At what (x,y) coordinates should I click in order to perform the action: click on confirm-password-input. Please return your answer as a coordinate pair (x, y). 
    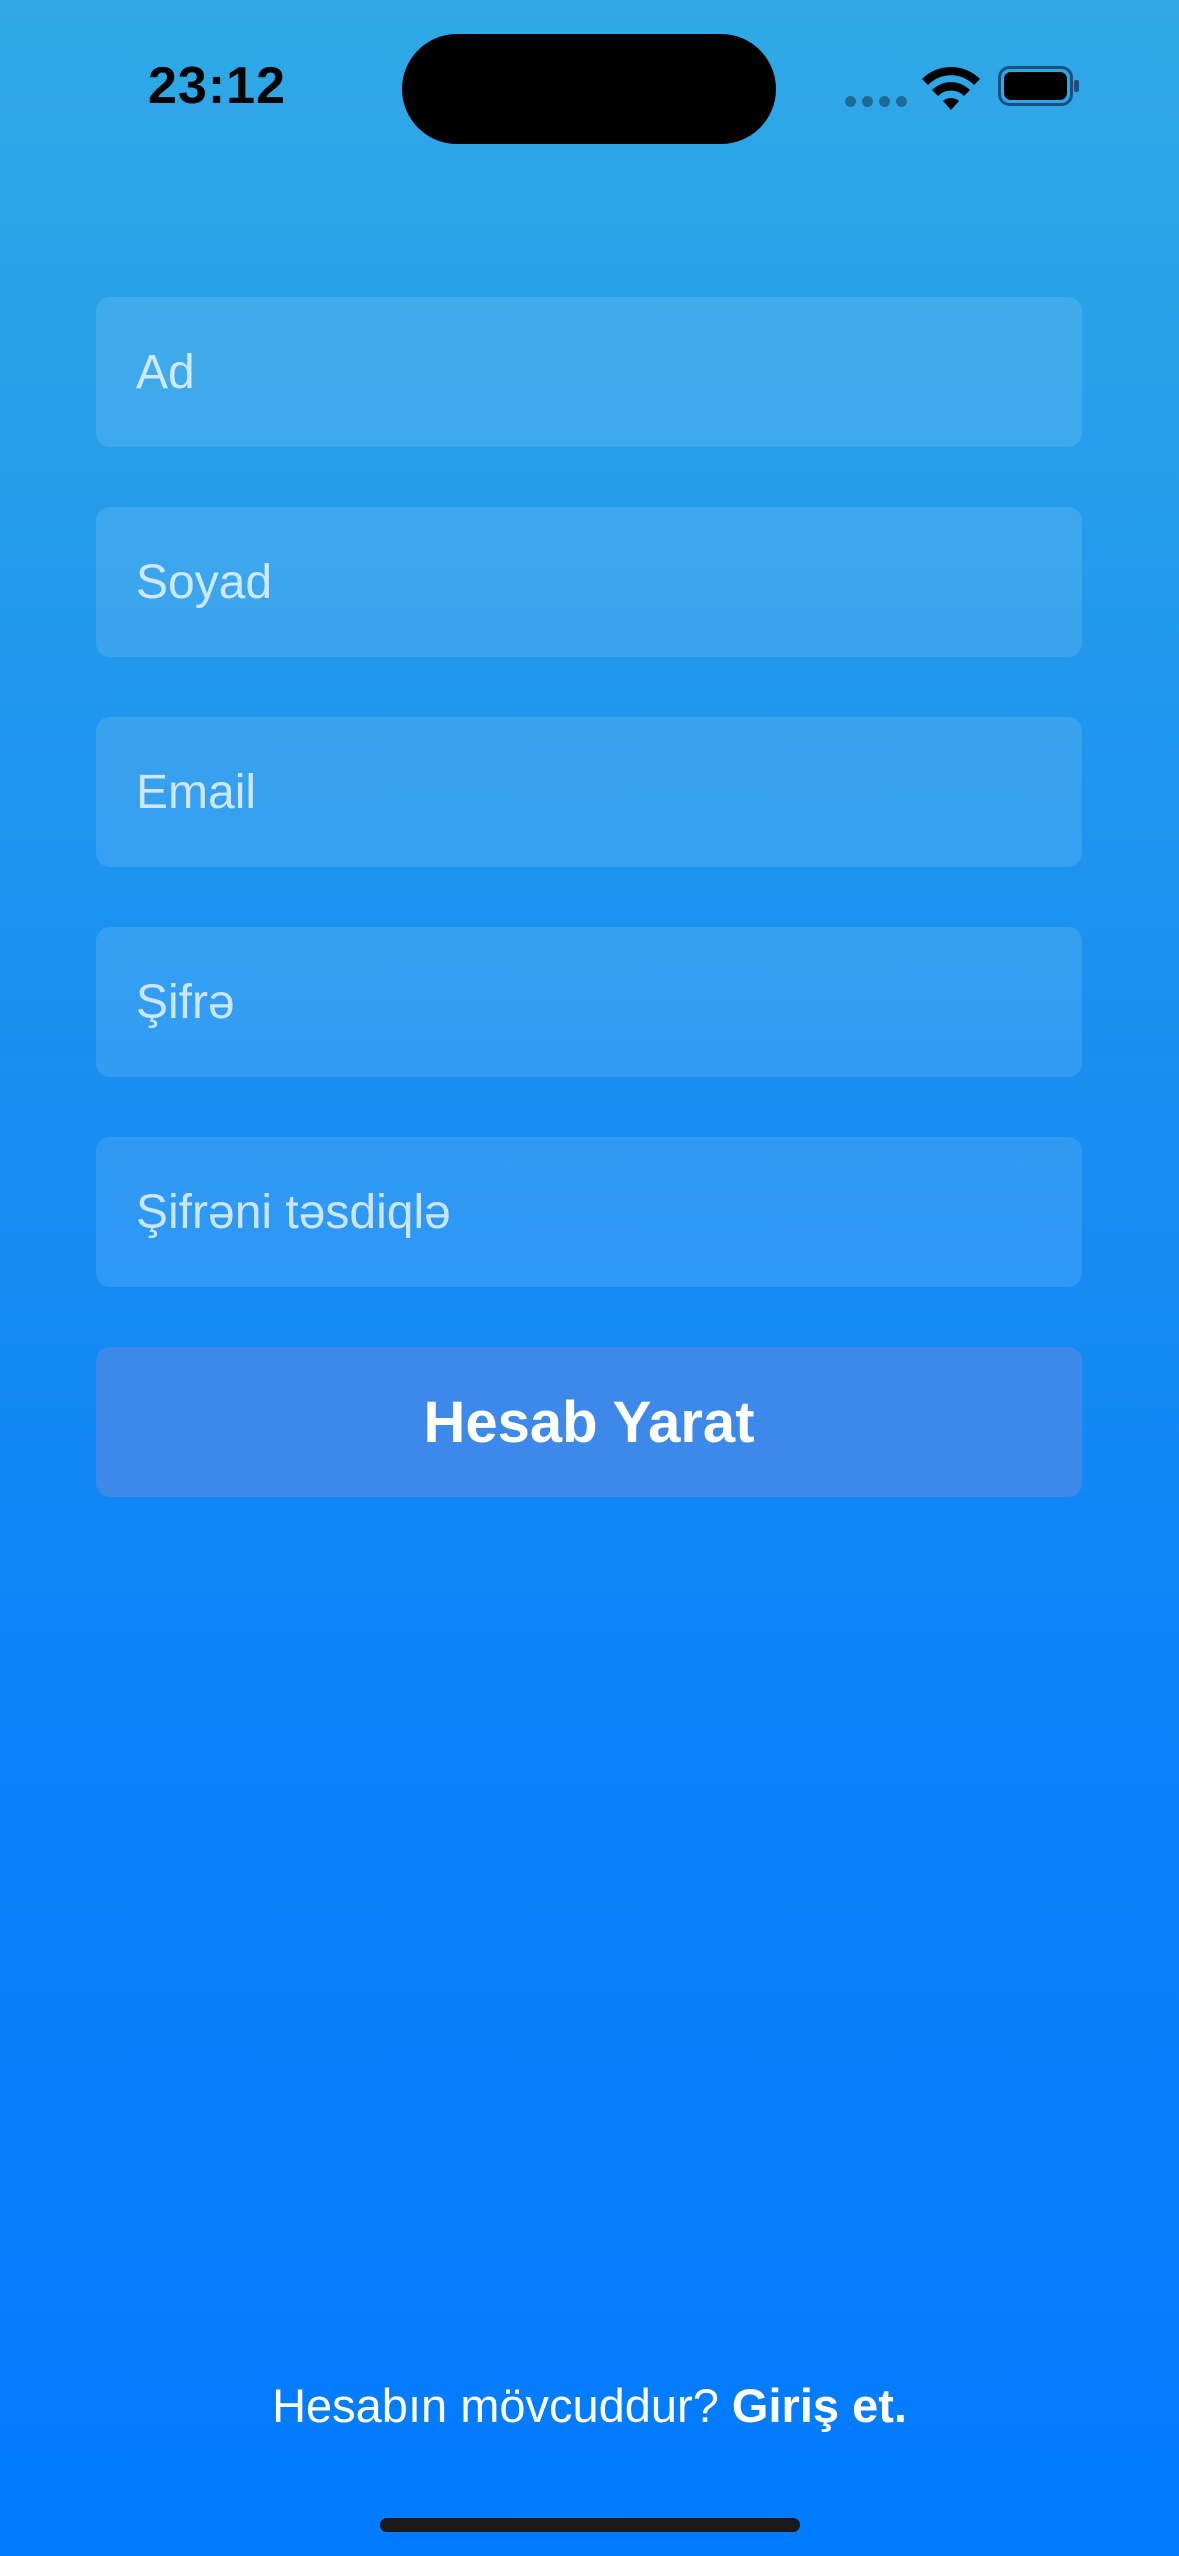
    Looking at the image, I should click on (589, 1212).